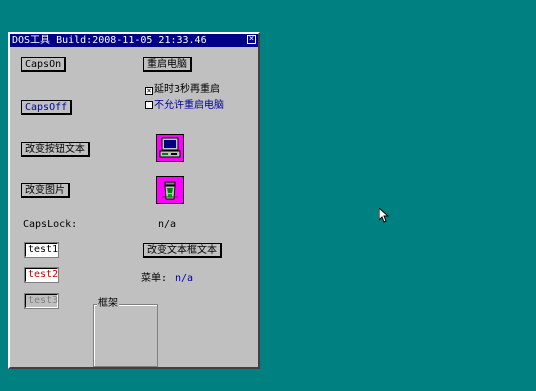  Describe the element at coordinates (170, 190) in the screenshot. I see `recycle-bin-icon` at that location.